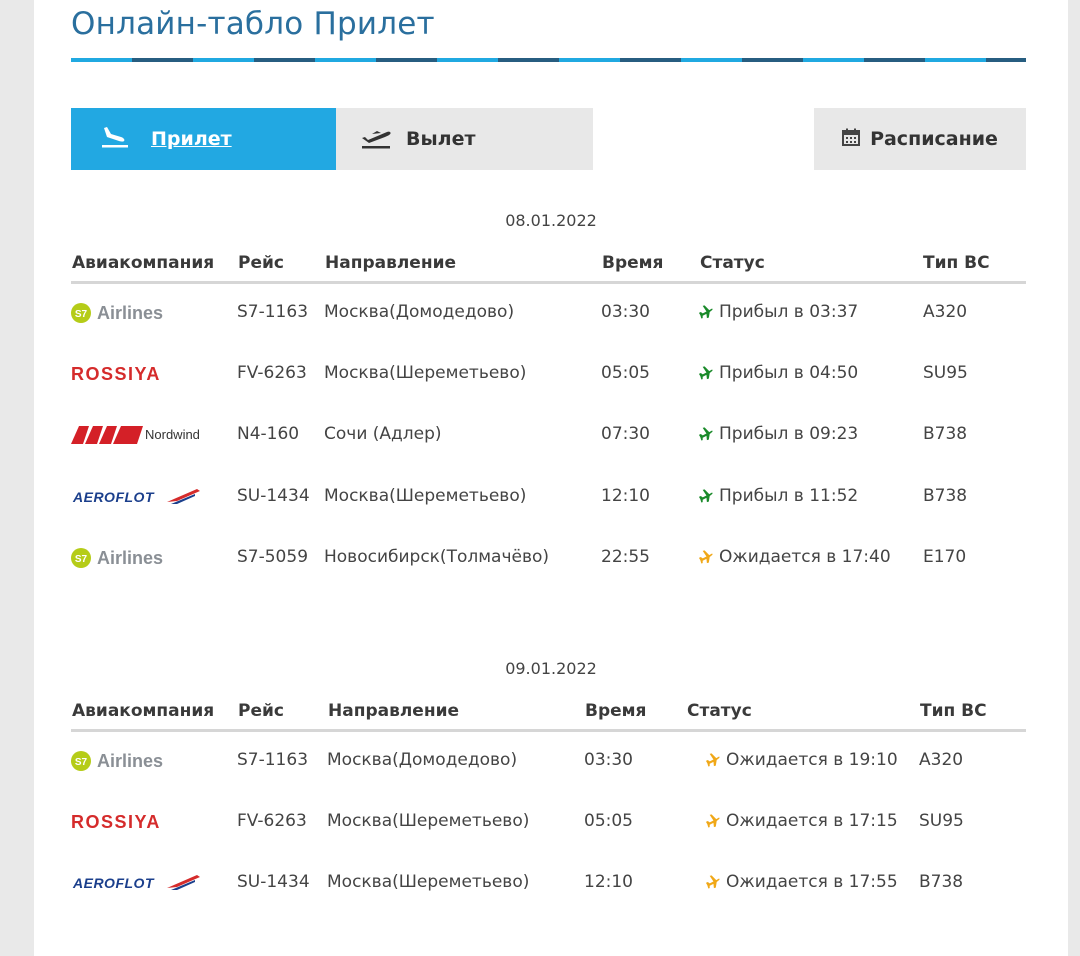 The width and height of the screenshot is (1080, 956). I want to click on cell-status: Ожидается в 17:40, so click(794, 558).